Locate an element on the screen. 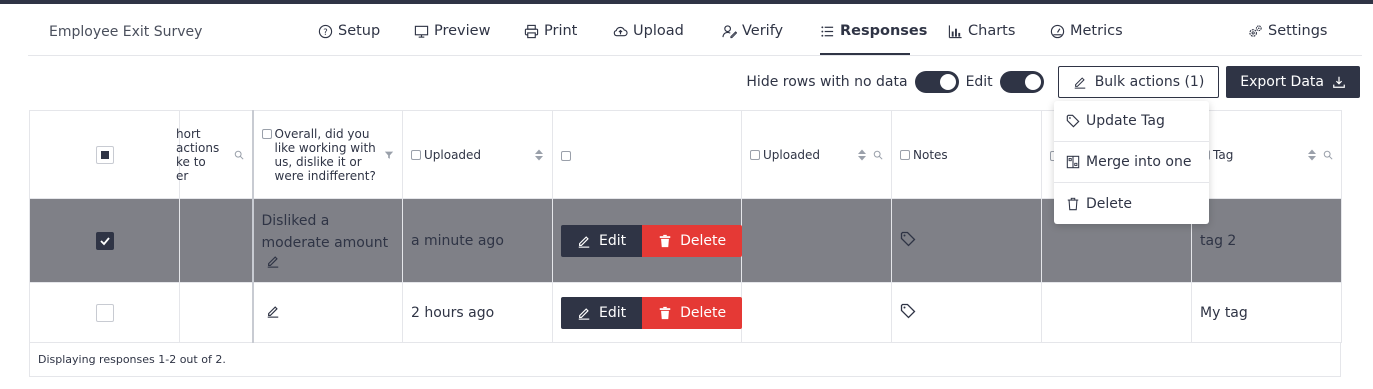 Image resolution: width=1373 pixels, height=389 pixels. answer-cell is located at coordinates (327, 312).